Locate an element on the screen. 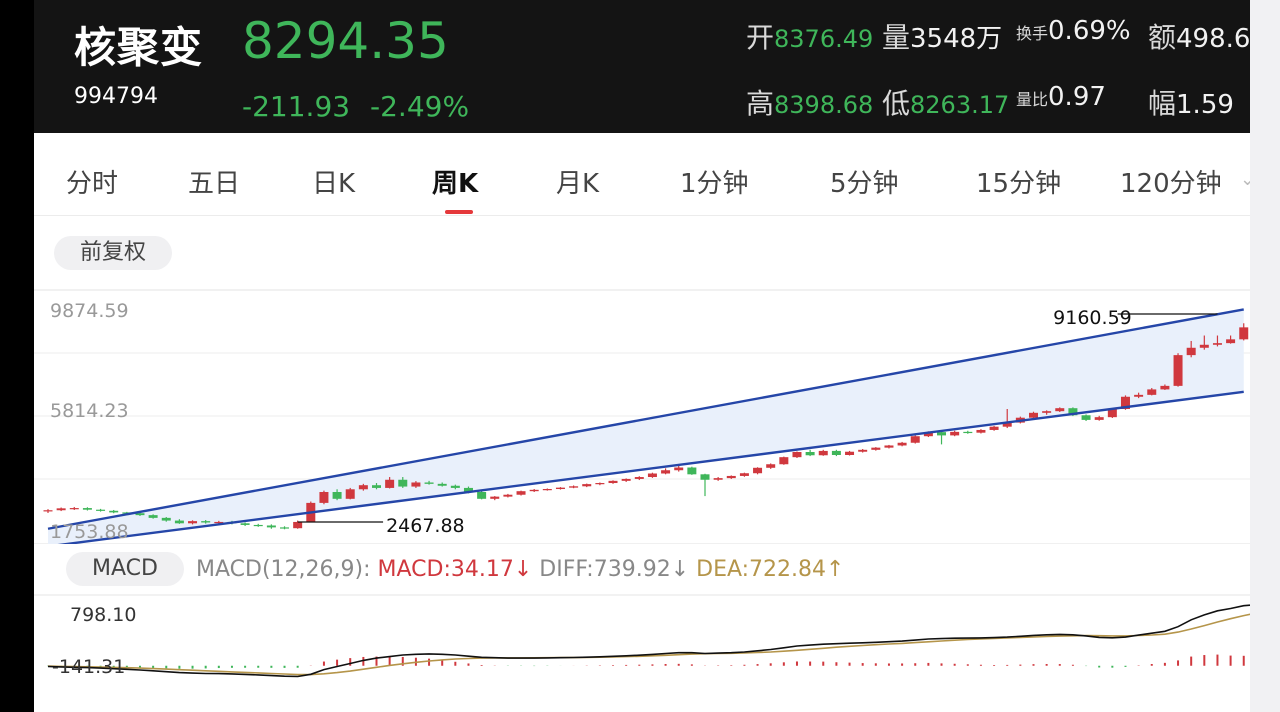 The image size is (1280, 712). high-annotation: 9160.59 is located at coordinates (1092, 318).